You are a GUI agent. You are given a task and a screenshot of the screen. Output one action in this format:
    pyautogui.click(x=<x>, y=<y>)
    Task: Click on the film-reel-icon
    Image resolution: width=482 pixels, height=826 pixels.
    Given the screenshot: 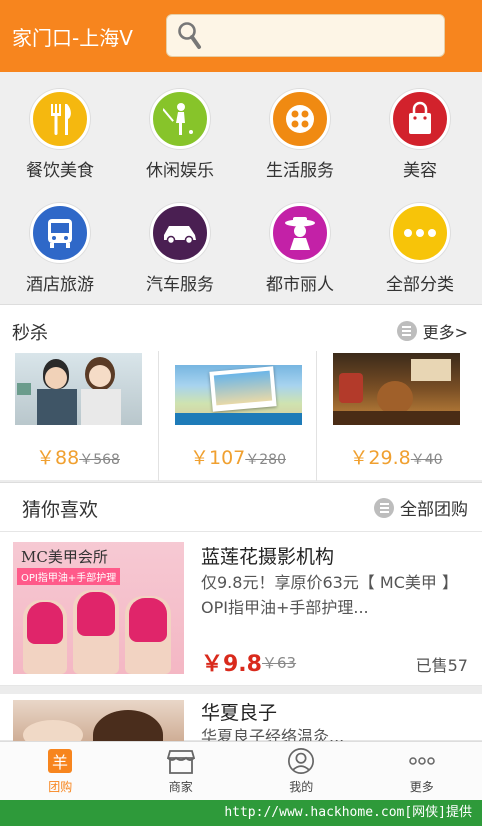 What is the action you would take?
    pyautogui.click(x=300, y=119)
    